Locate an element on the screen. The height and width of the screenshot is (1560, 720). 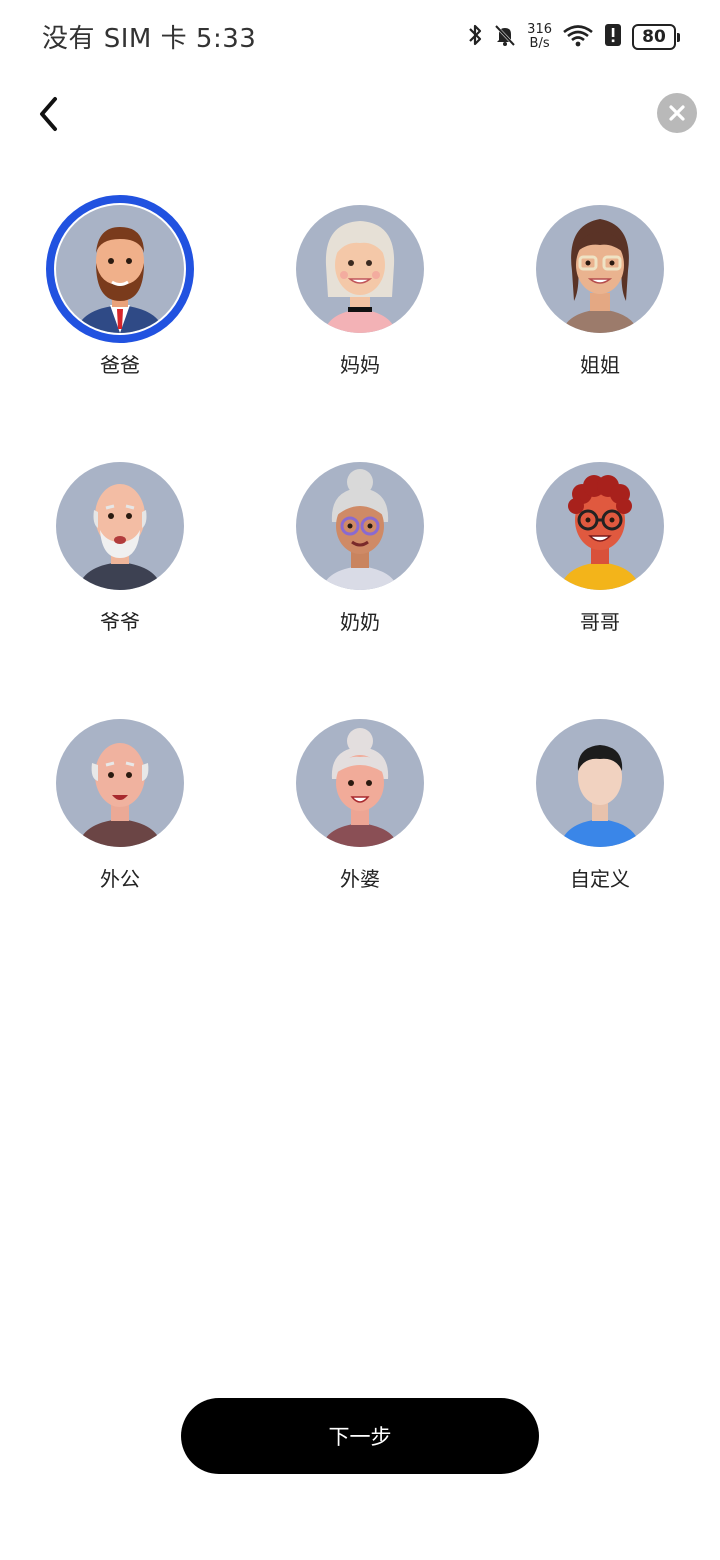
avatar-option-sister: 姐姐 is located at coordinates (600, 295).